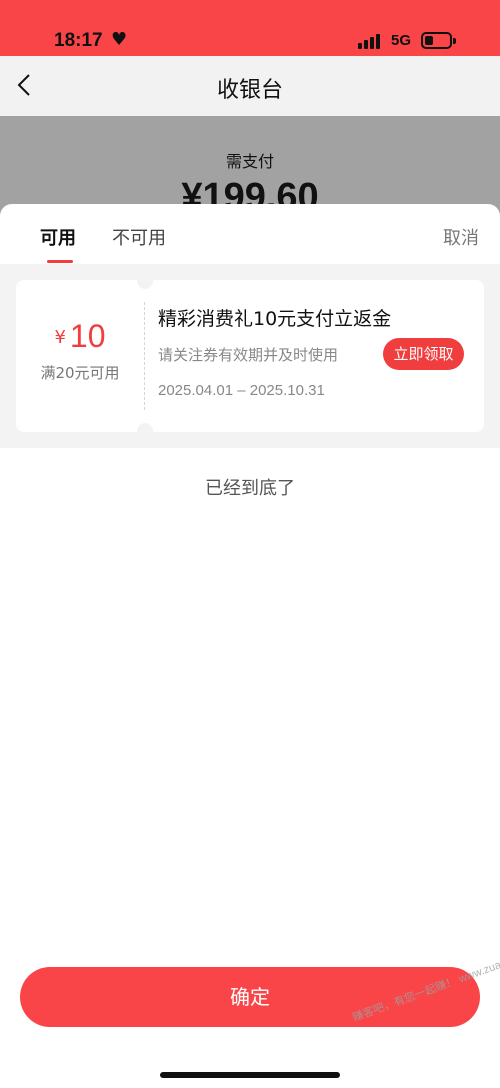 Image resolution: width=500 pixels, height=1088 pixels. I want to click on ticket-notch-bottom, so click(145, 428).